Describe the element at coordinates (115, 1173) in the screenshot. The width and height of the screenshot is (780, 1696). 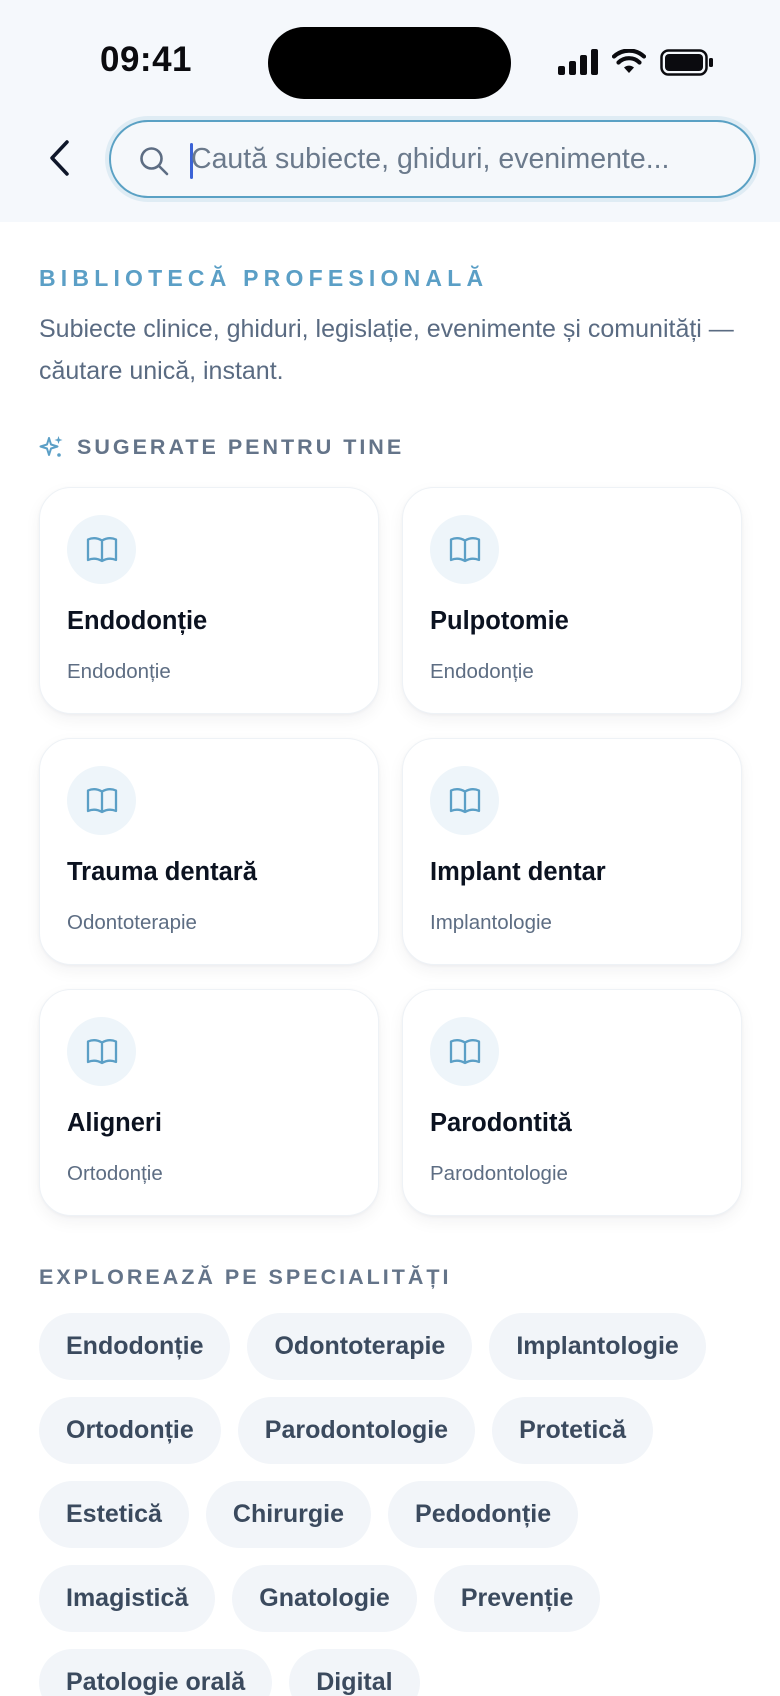
I see `card-category: Ortodonție` at that location.